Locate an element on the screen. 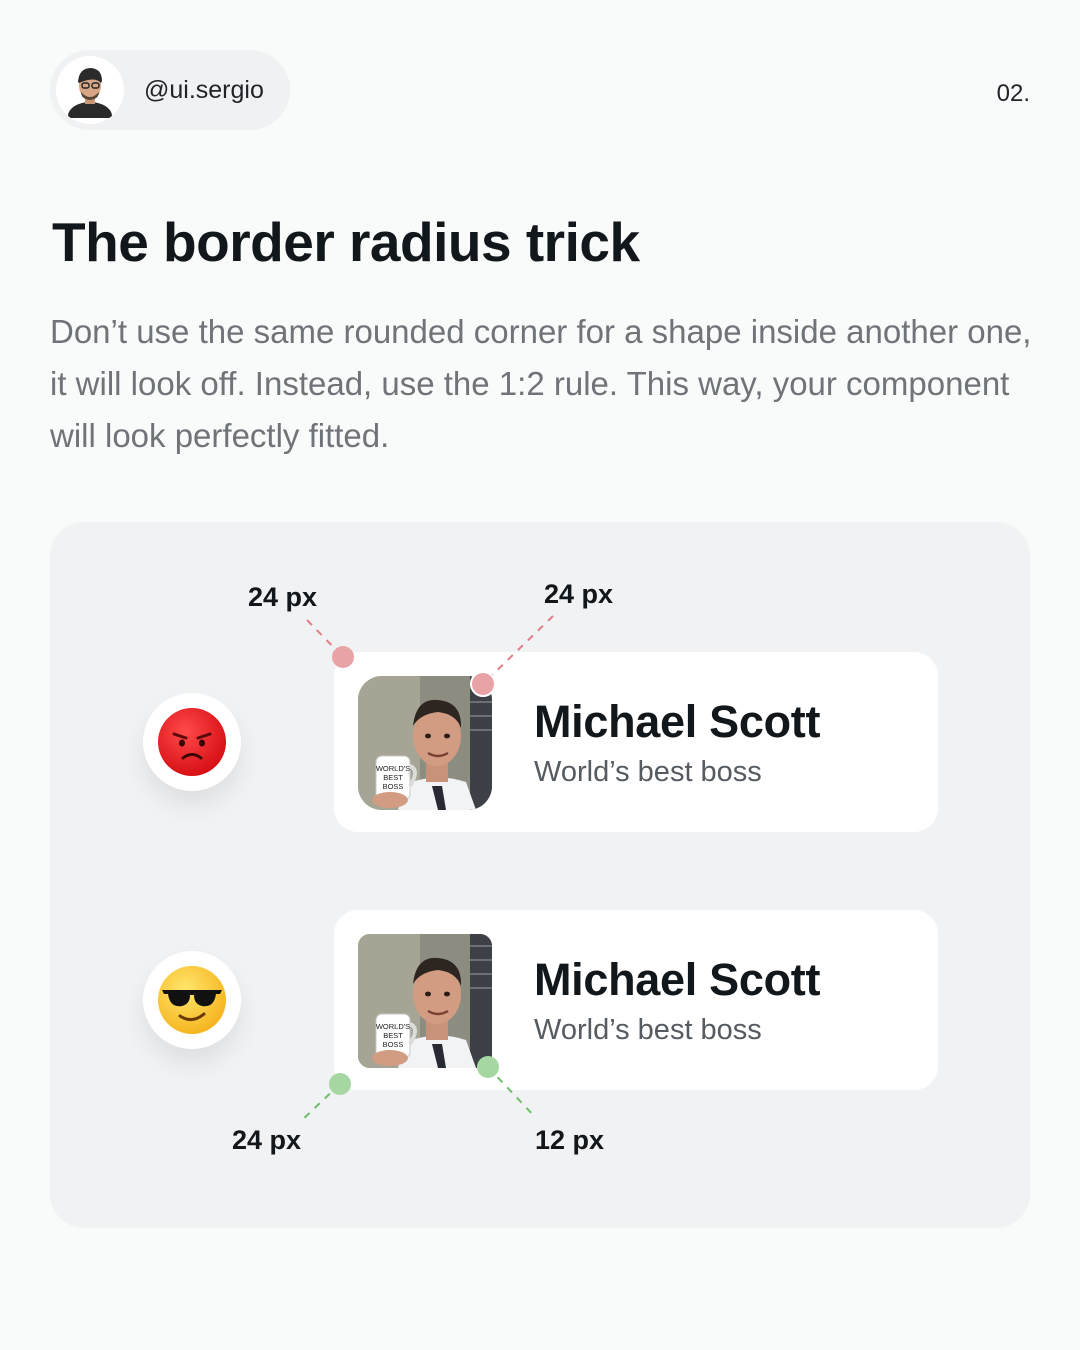  sunglasses-face-emoji-badge is located at coordinates (192, 1000).